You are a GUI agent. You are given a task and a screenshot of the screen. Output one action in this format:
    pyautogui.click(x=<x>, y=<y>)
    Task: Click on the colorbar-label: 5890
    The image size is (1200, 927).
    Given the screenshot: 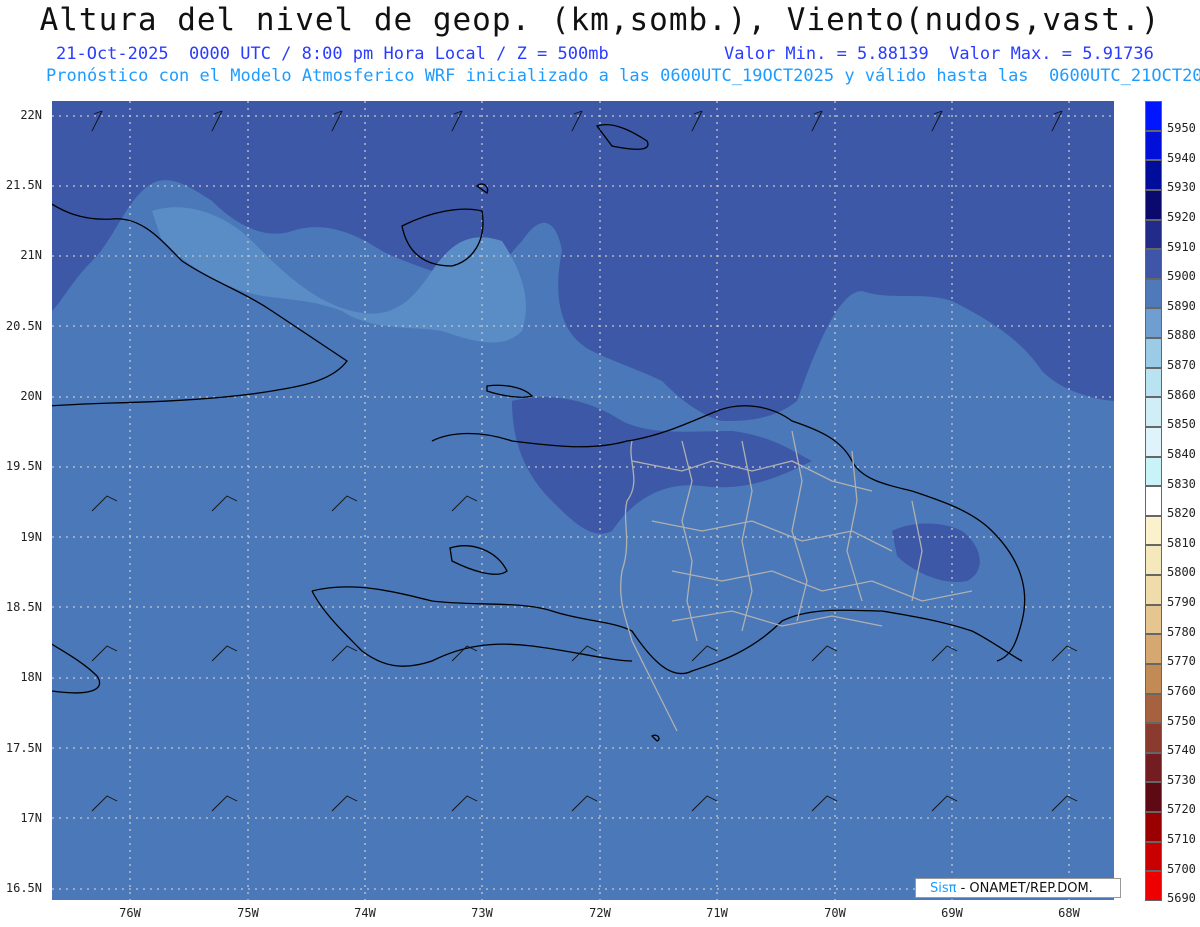 What is the action you would take?
    pyautogui.click(x=1181, y=305)
    